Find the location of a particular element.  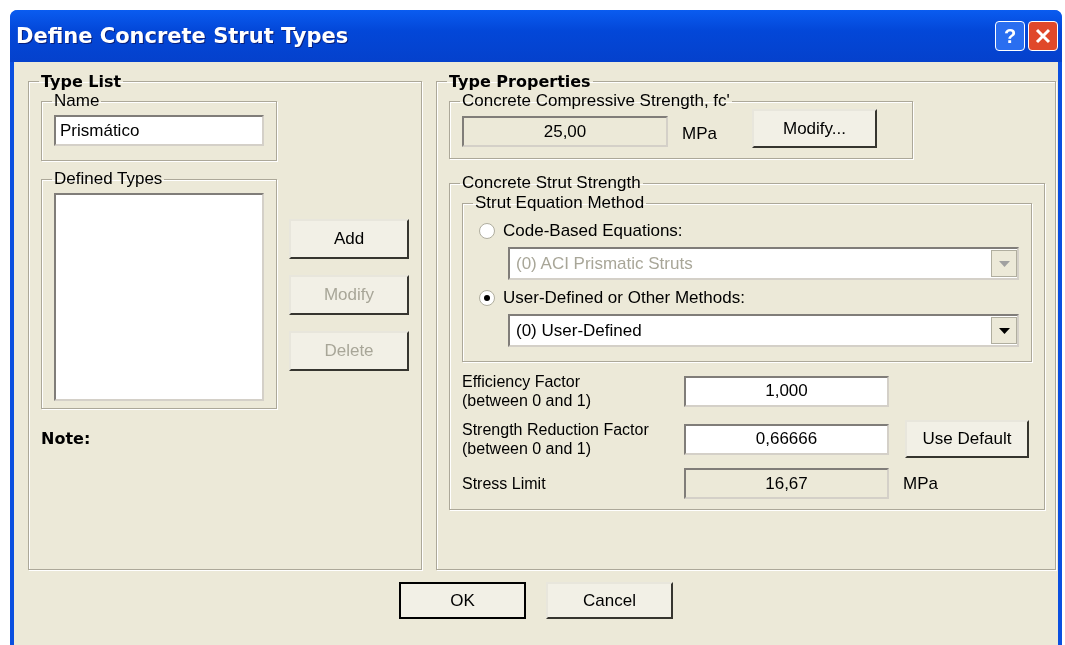

side-button: Add is located at coordinates (349, 239).